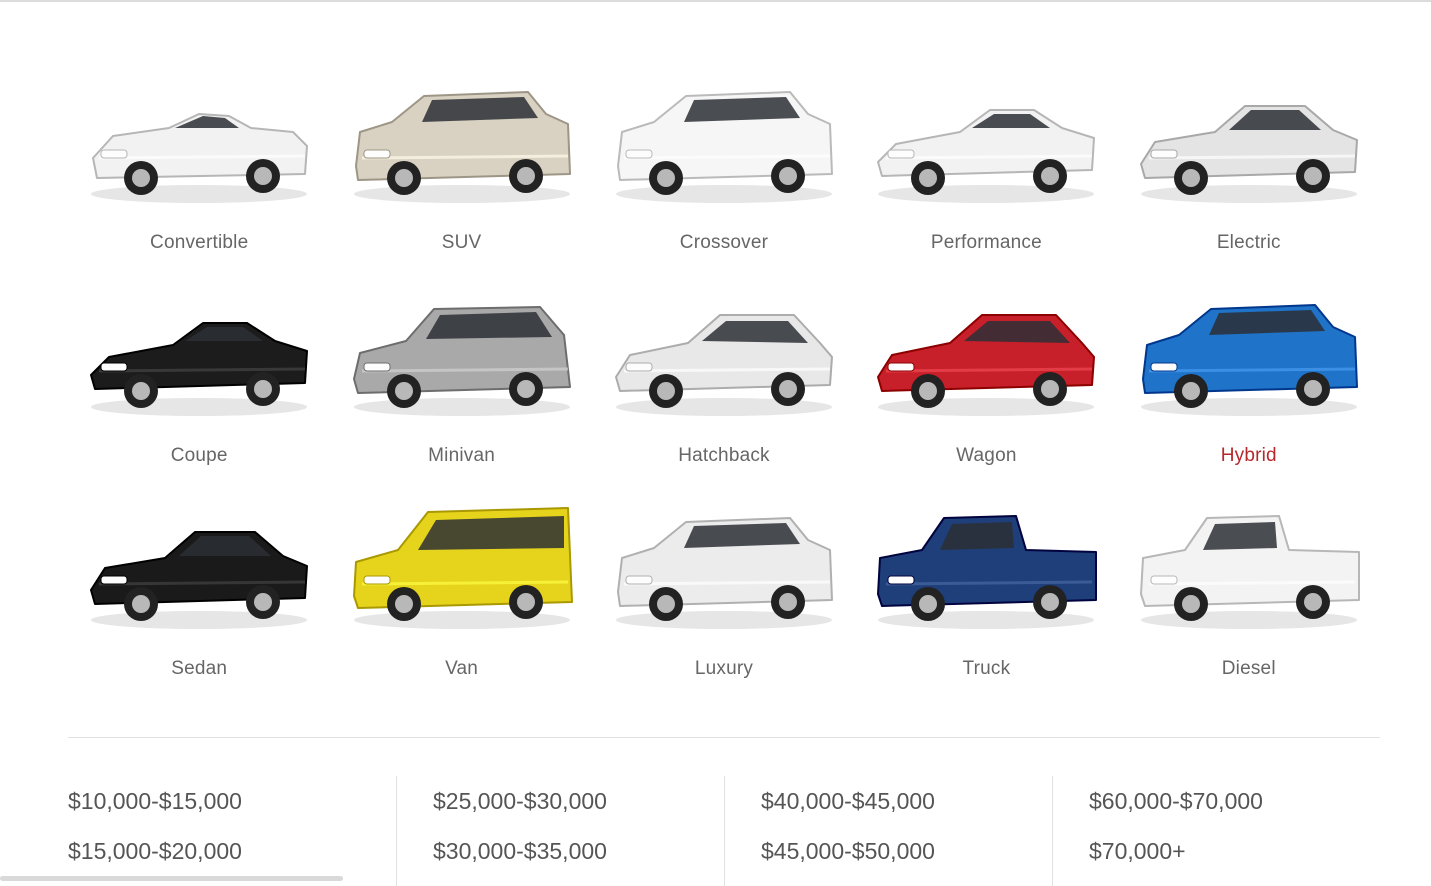  Describe the element at coordinates (724, 354) in the screenshot. I see `hatchback-car-icon` at that location.